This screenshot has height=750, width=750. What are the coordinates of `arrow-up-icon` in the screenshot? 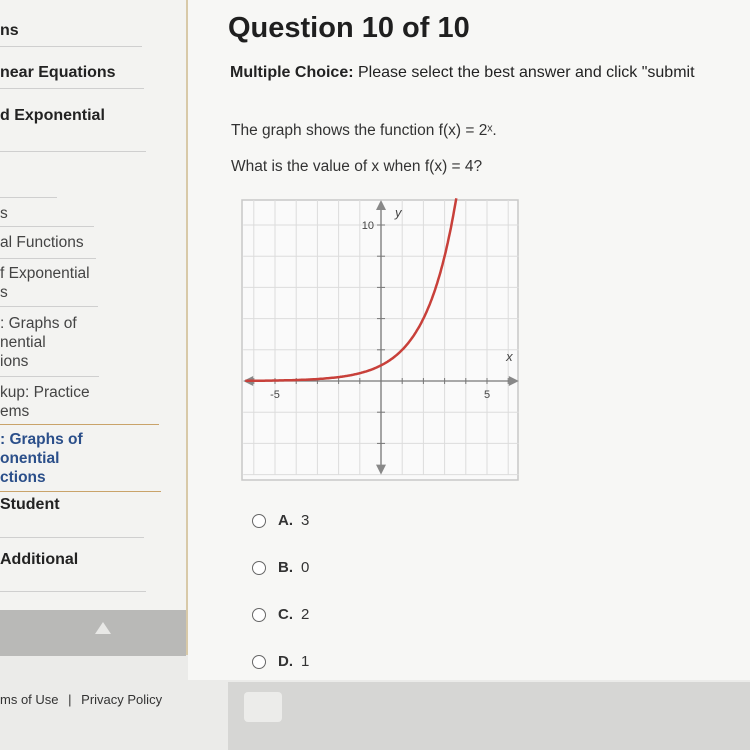 It's located at (103, 628).